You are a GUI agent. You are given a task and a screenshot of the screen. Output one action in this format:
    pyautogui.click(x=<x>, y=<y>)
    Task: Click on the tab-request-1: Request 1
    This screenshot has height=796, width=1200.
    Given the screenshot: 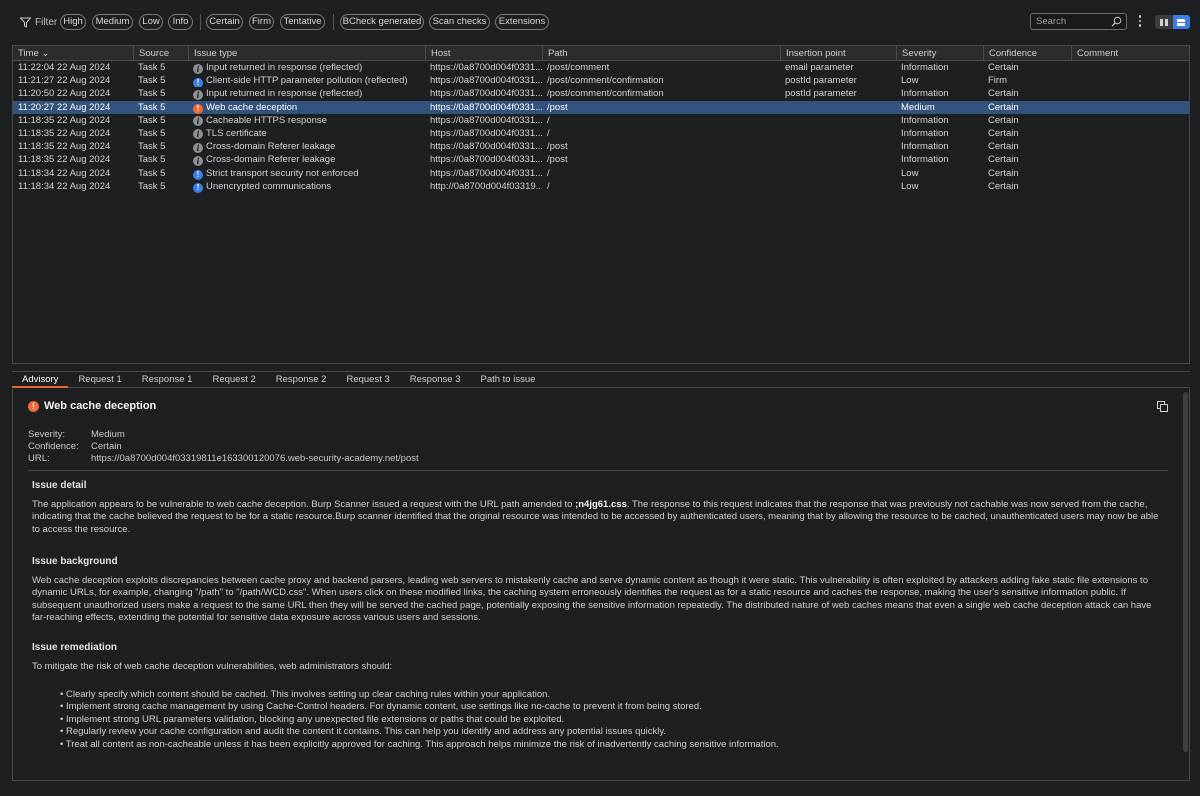 What is the action you would take?
    pyautogui.click(x=99, y=380)
    